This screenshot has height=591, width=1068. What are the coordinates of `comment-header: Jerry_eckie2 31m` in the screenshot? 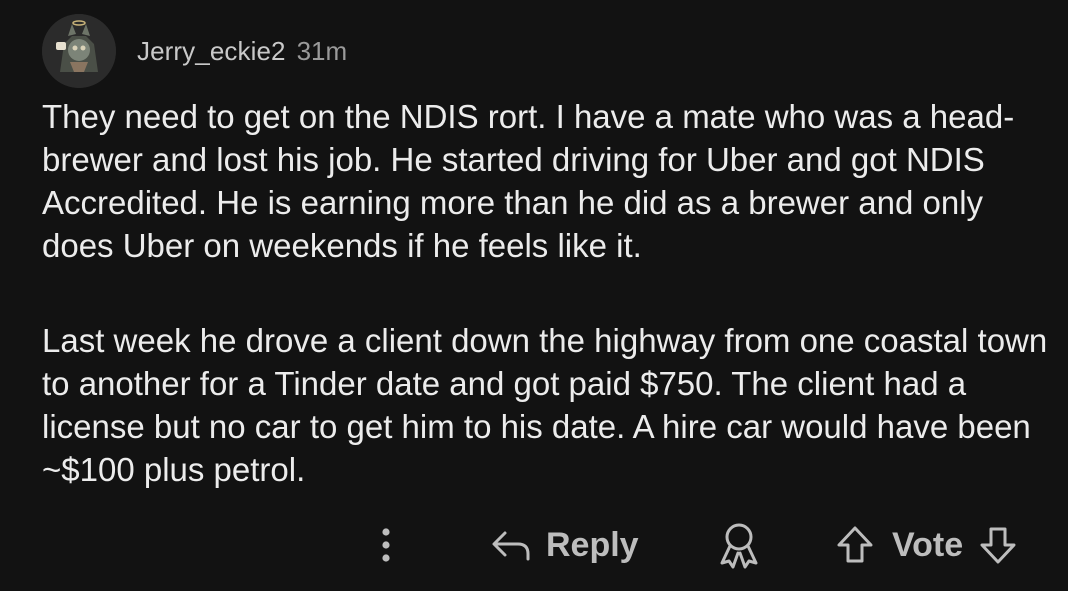 It's located at (194, 51).